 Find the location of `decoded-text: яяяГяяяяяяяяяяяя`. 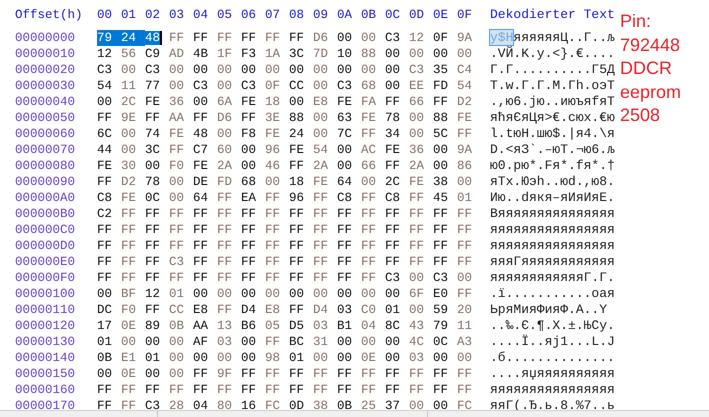

decoded-text: яяяГяяяяяяяяяяяя is located at coordinates (552, 261).